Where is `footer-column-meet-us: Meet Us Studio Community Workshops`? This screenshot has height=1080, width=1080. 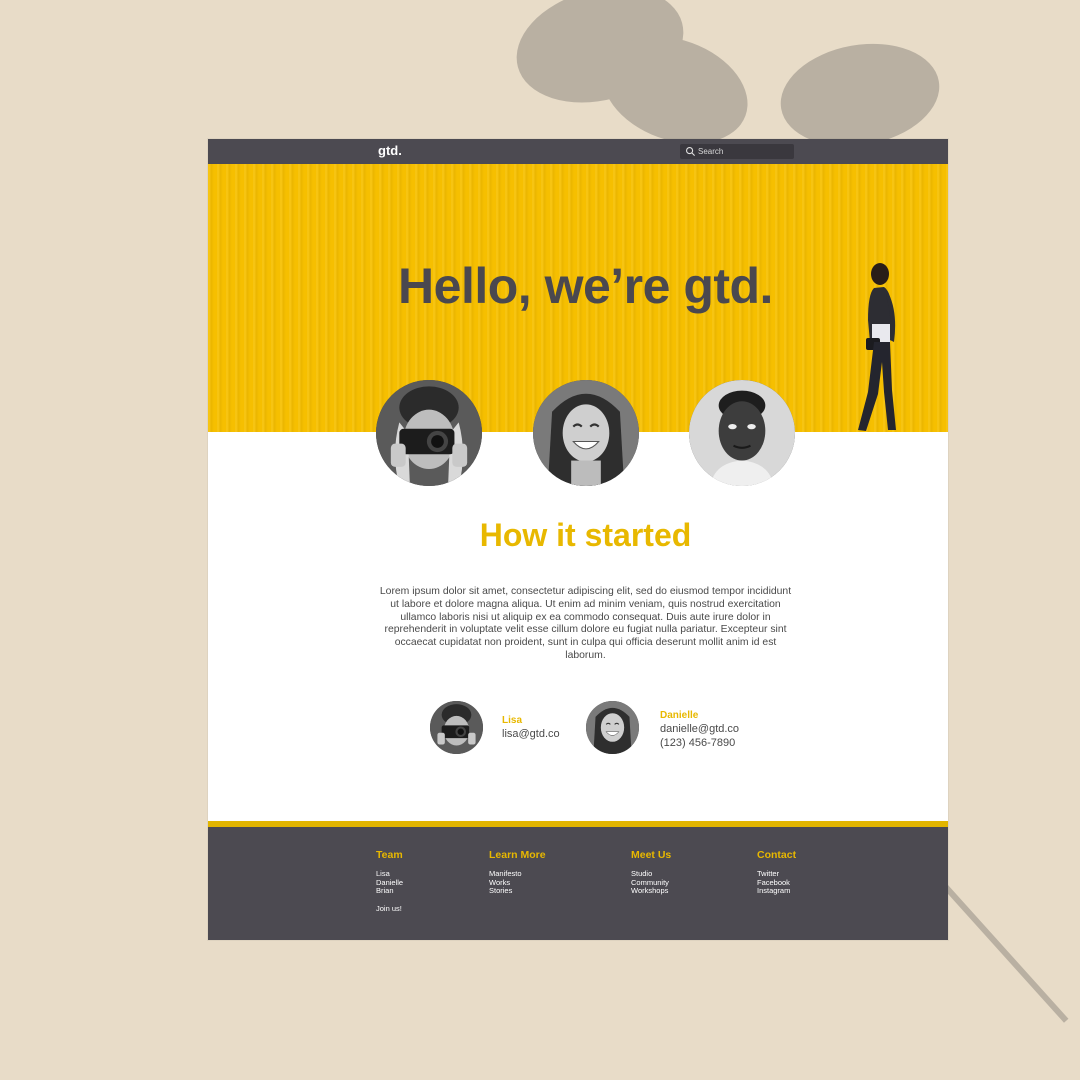 footer-column-meet-us: Meet Us Studio Community Workshops is located at coordinates (651, 872).